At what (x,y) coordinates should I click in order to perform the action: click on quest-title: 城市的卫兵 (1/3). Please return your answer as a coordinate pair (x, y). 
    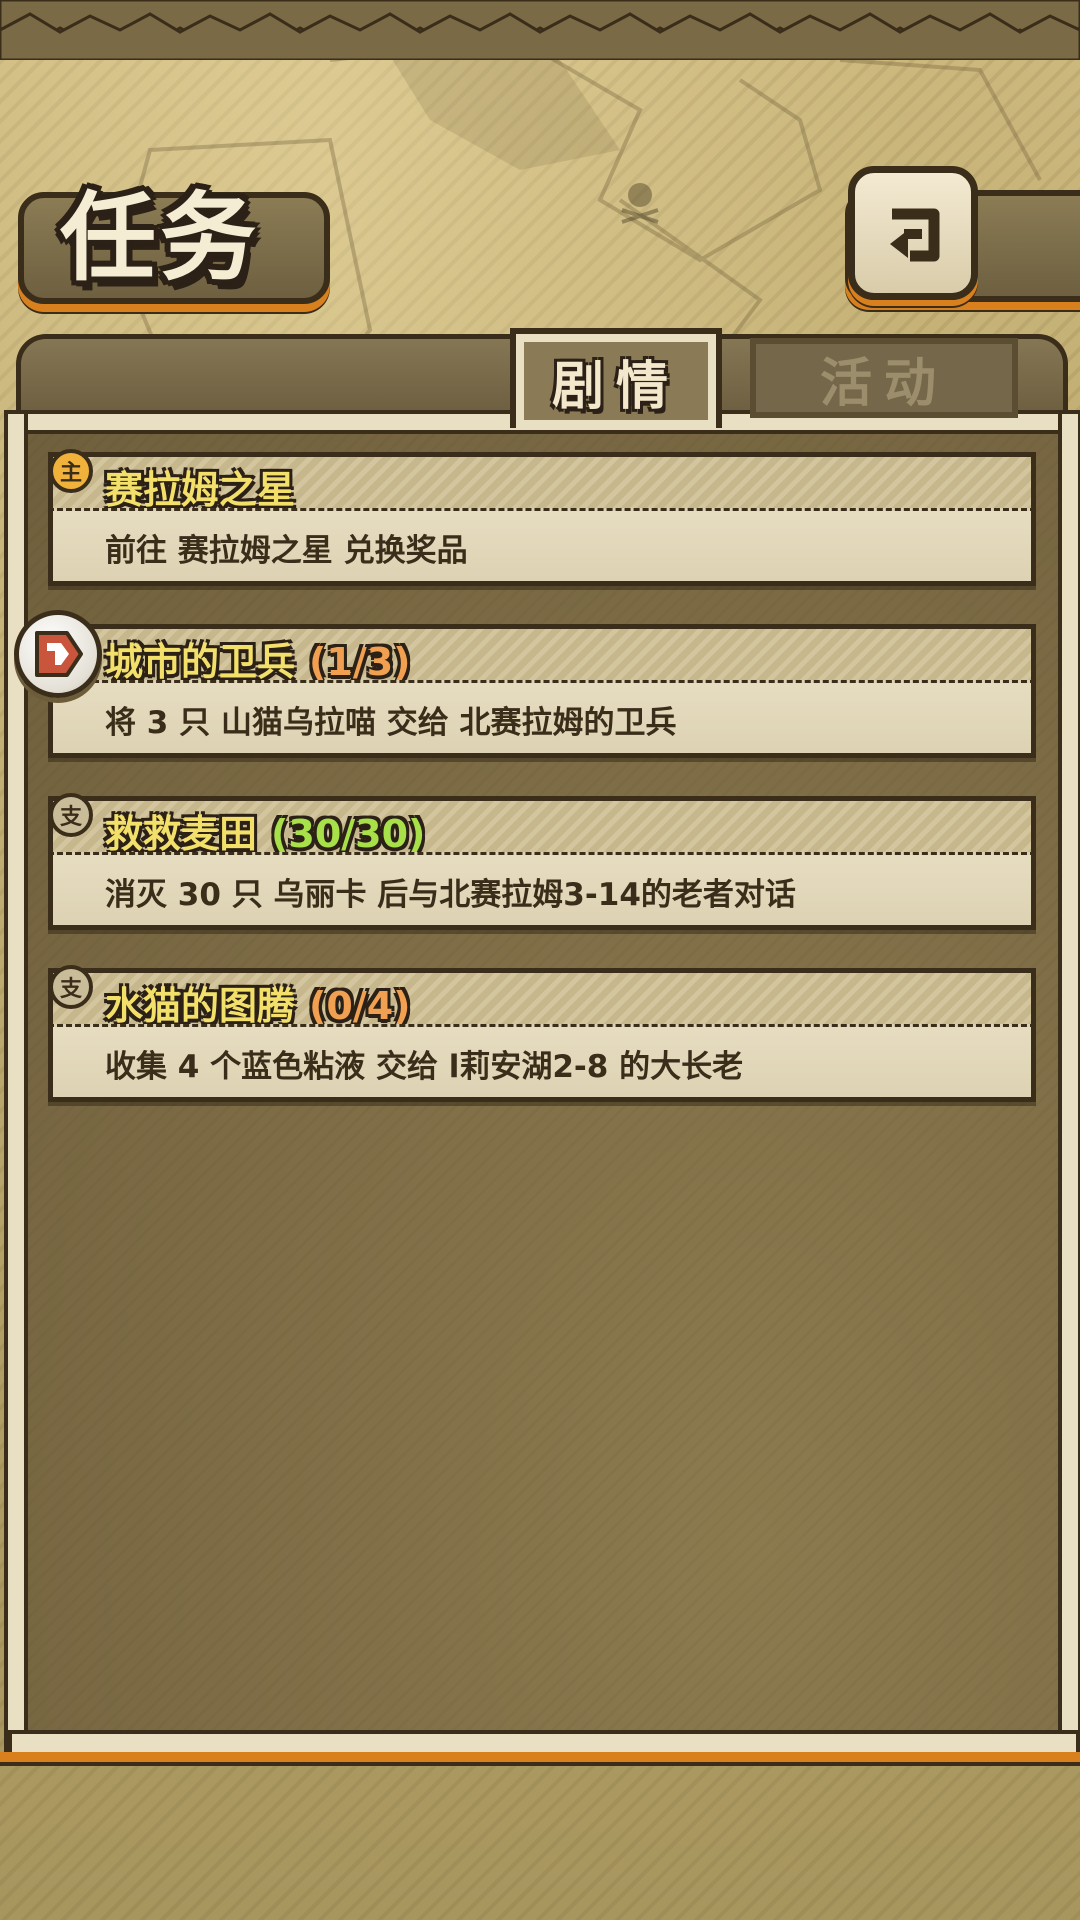
    Looking at the image, I should click on (258, 662).